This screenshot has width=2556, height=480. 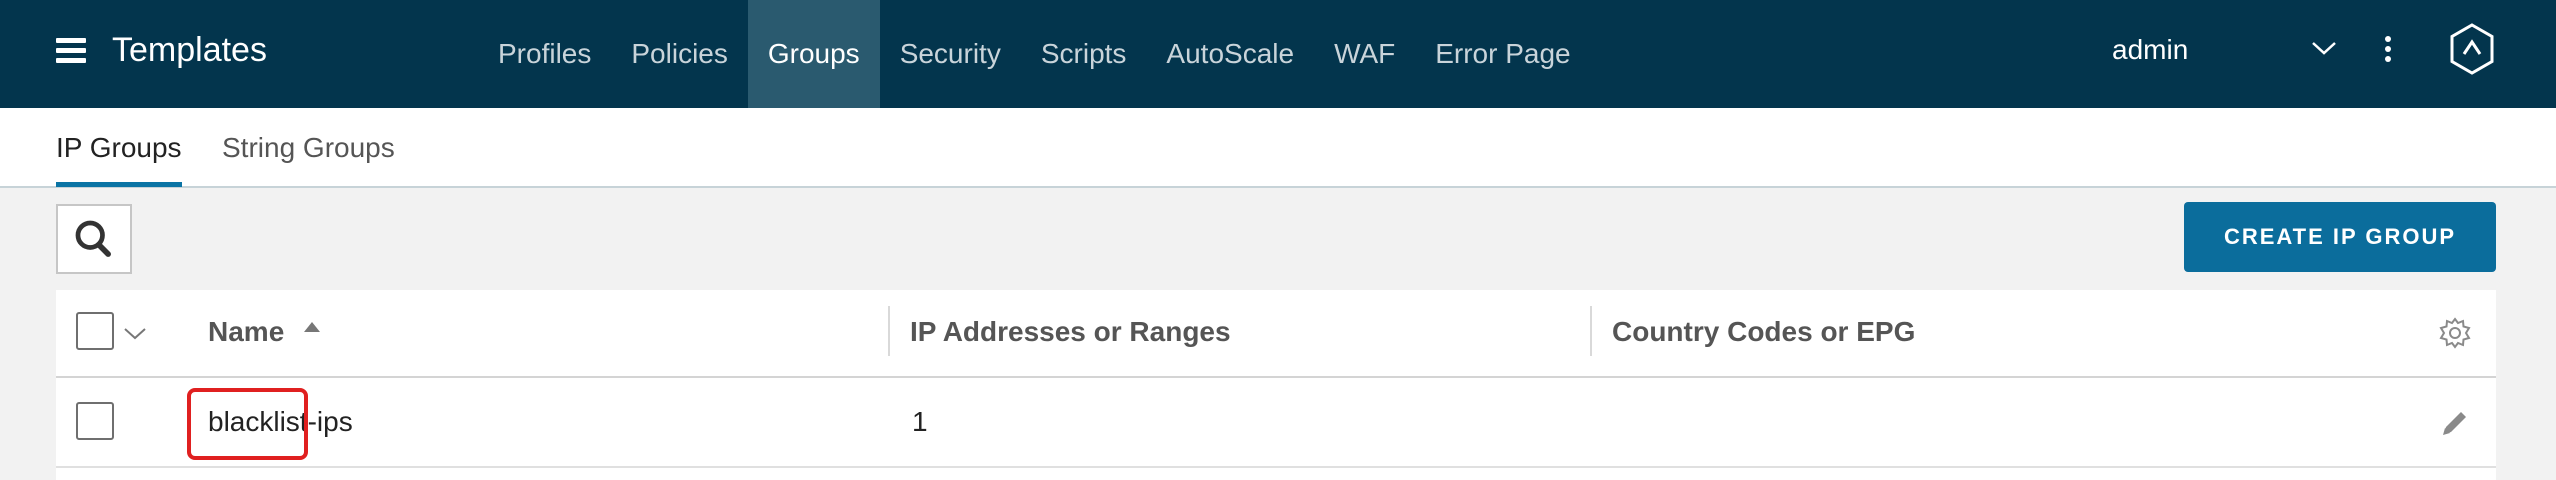 I want to click on select-all-checkbox, so click(x=95, y=331).